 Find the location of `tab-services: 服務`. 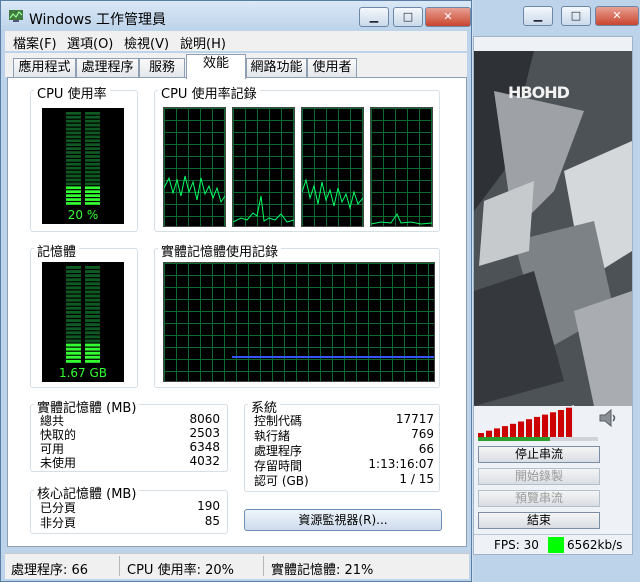

tab-services: 服務 is located at coordinates (162, 68).